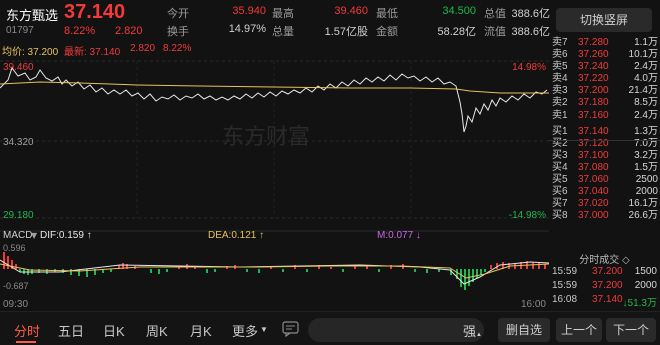 The image size is (660, 345). What do you see at coordinates (604, 91) in the screenshot?
I see `ask-row: 卖3 37.200 21.4万` at bounding box center [604, 91].